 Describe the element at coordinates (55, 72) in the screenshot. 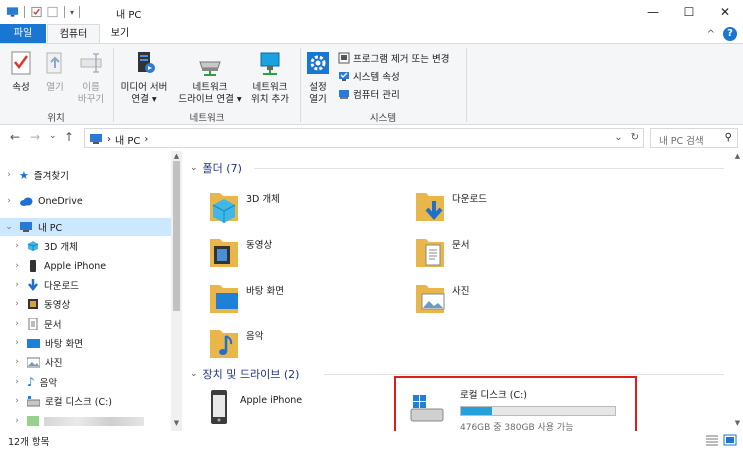

I see `open-button: 열기` at that location.